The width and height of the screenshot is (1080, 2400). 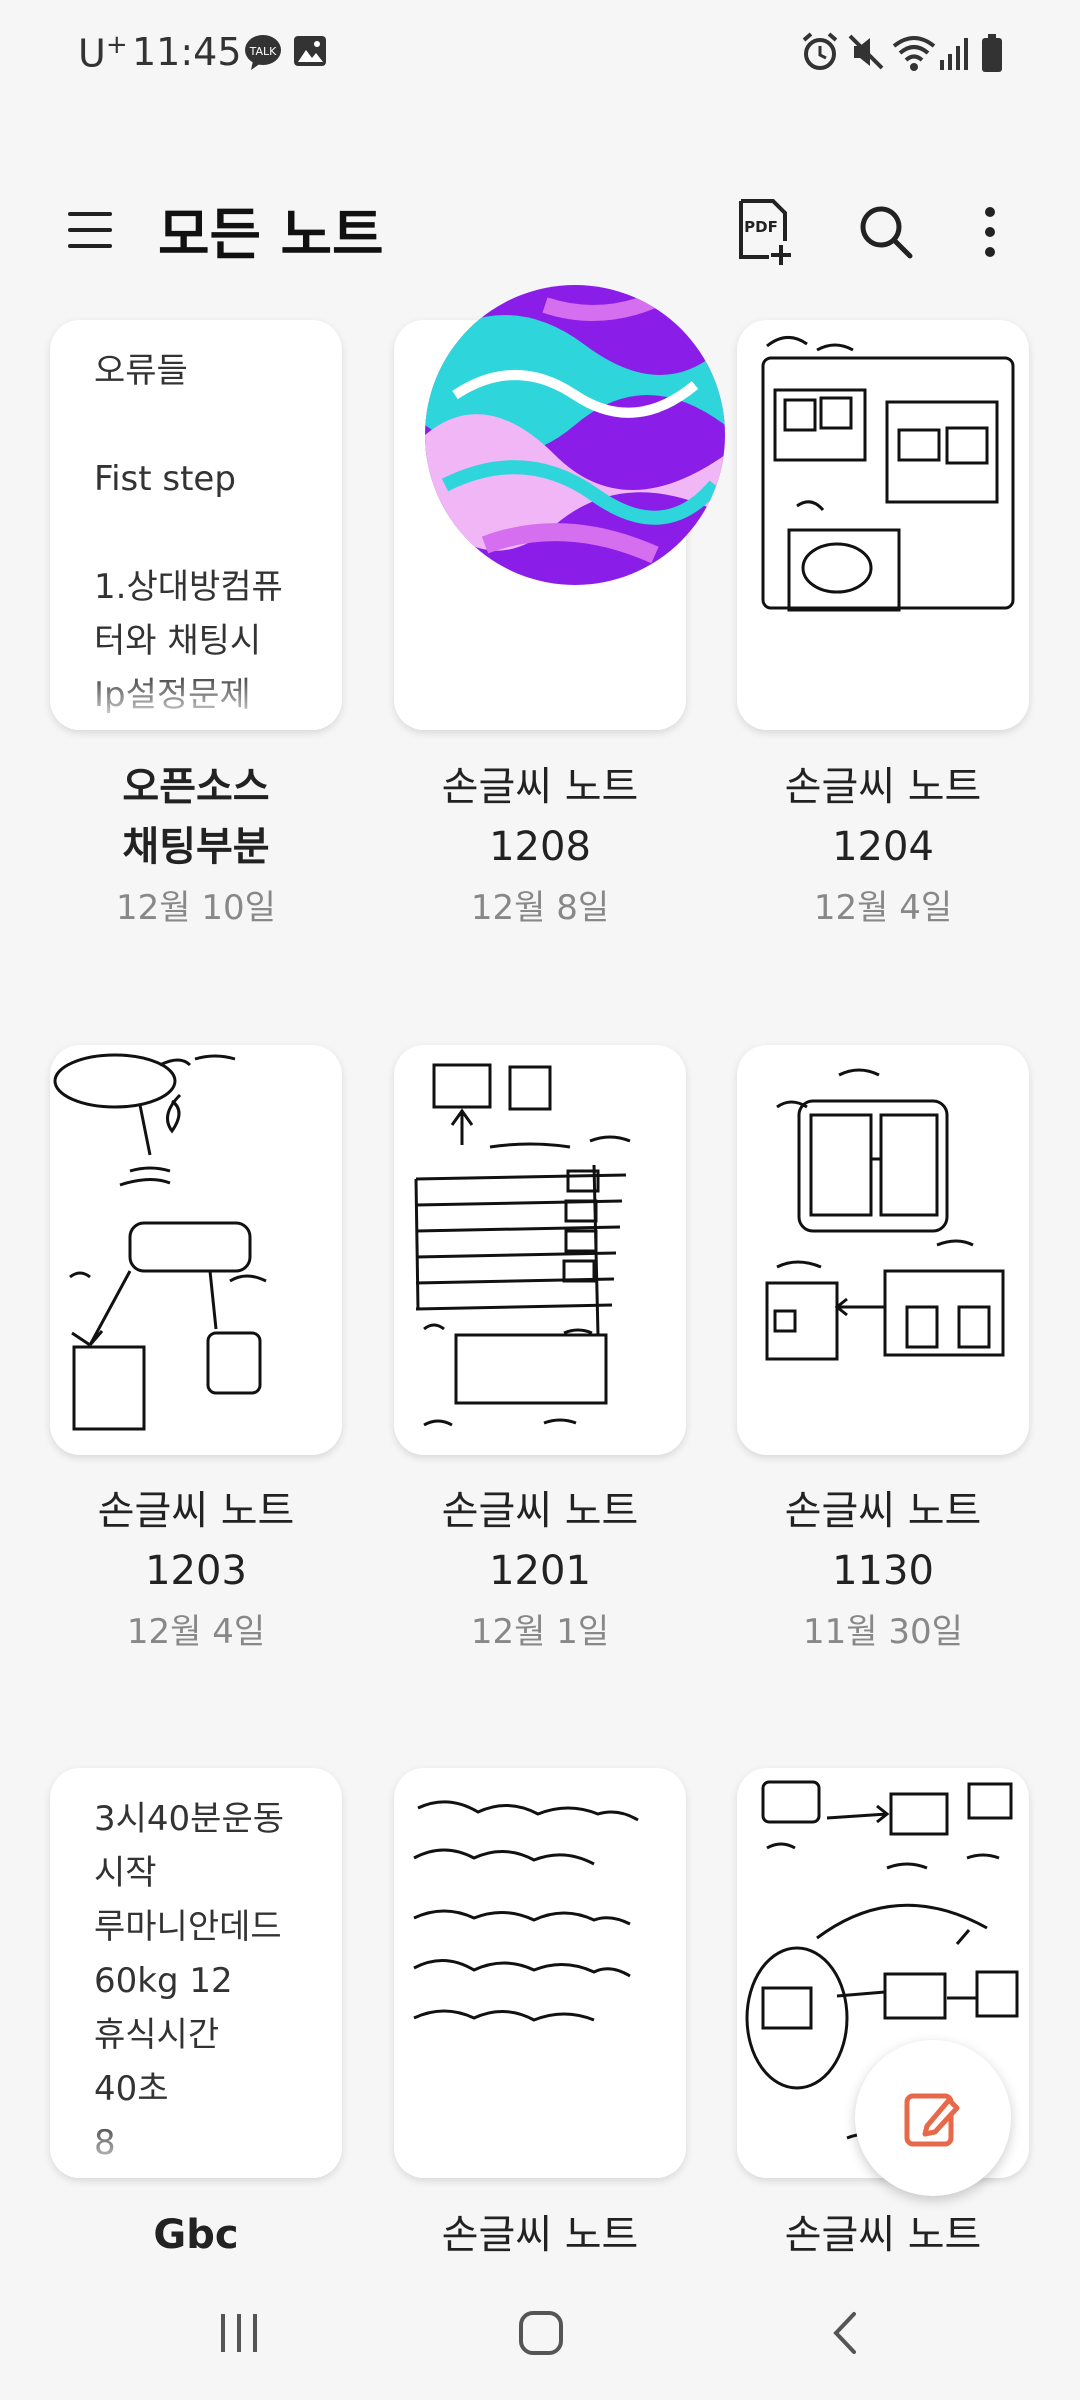 I want to click on note-title-line2: 1201, so click(x=540, y=1571).